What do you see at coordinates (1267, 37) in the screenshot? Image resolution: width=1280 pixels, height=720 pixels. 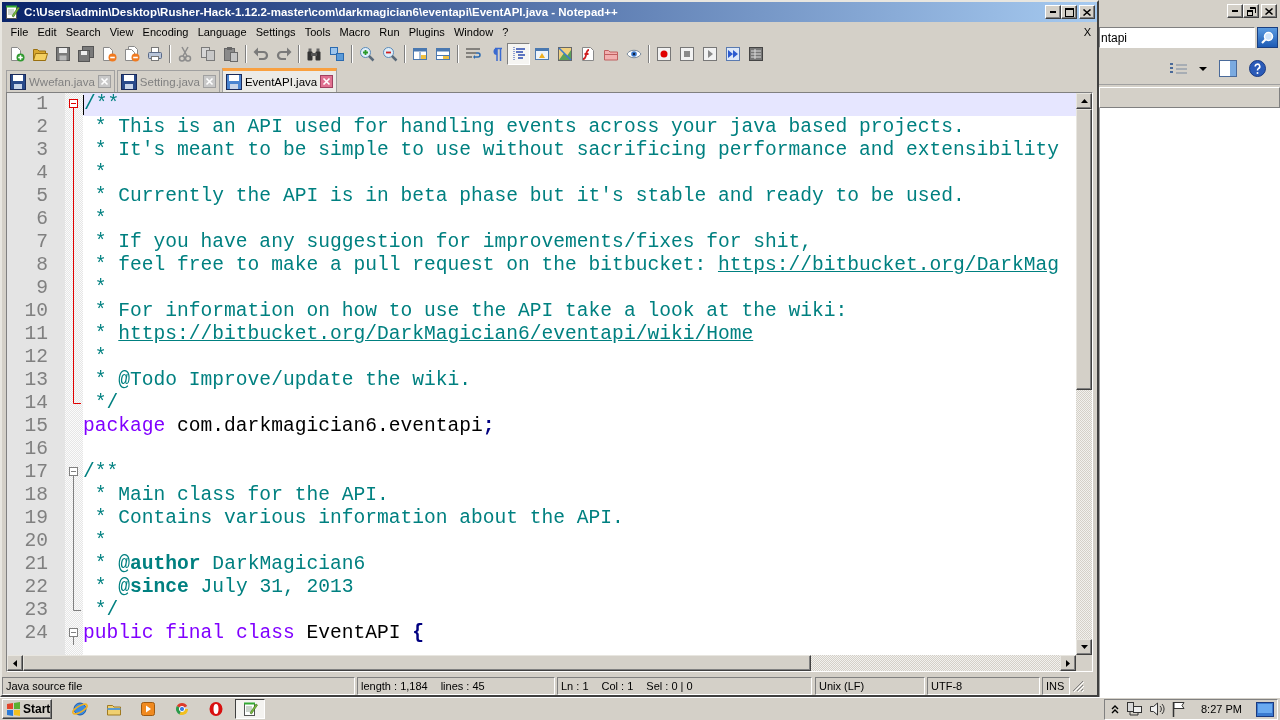 I see `search-button` at bounding box center [1267, 37].